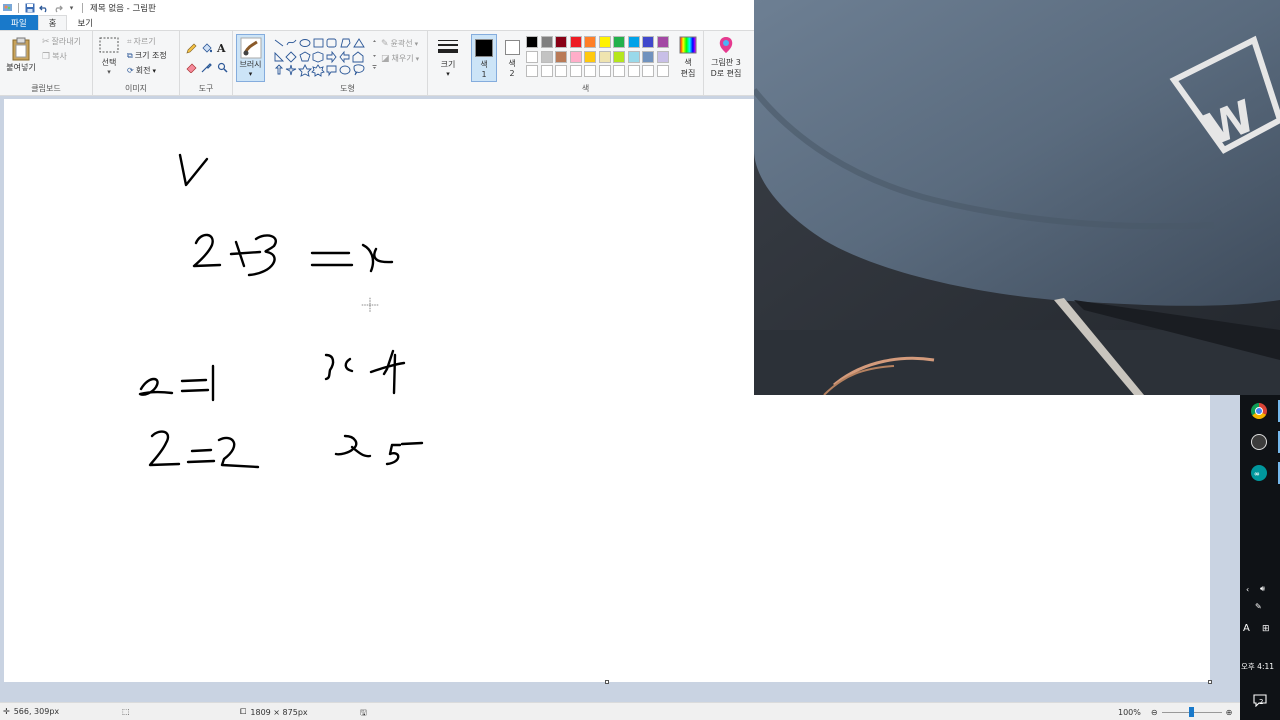  Describe the element at coordinates (400, 58) in the screenshot. I see `fill-button: ◪ 채우기 ▾` at that location.